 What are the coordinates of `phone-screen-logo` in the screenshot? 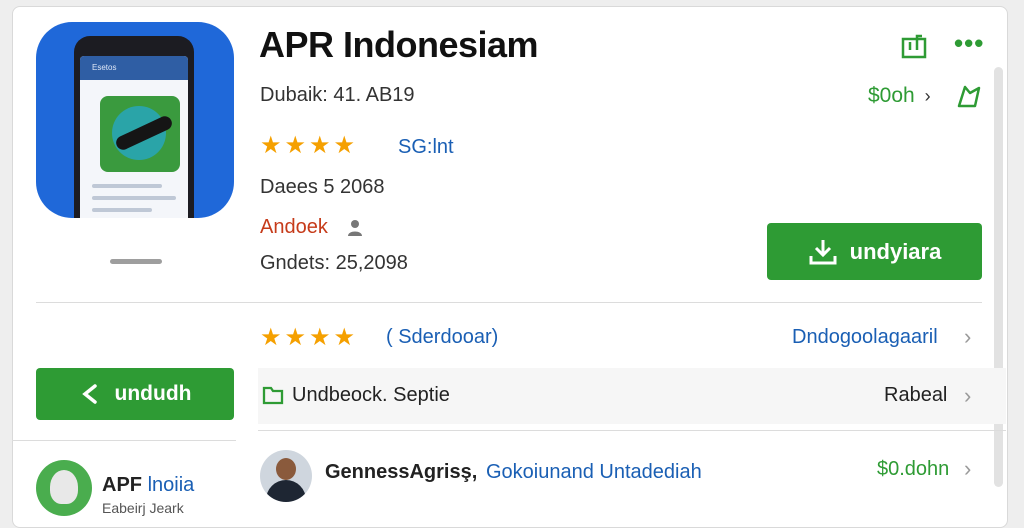 It's located at (140, 134).